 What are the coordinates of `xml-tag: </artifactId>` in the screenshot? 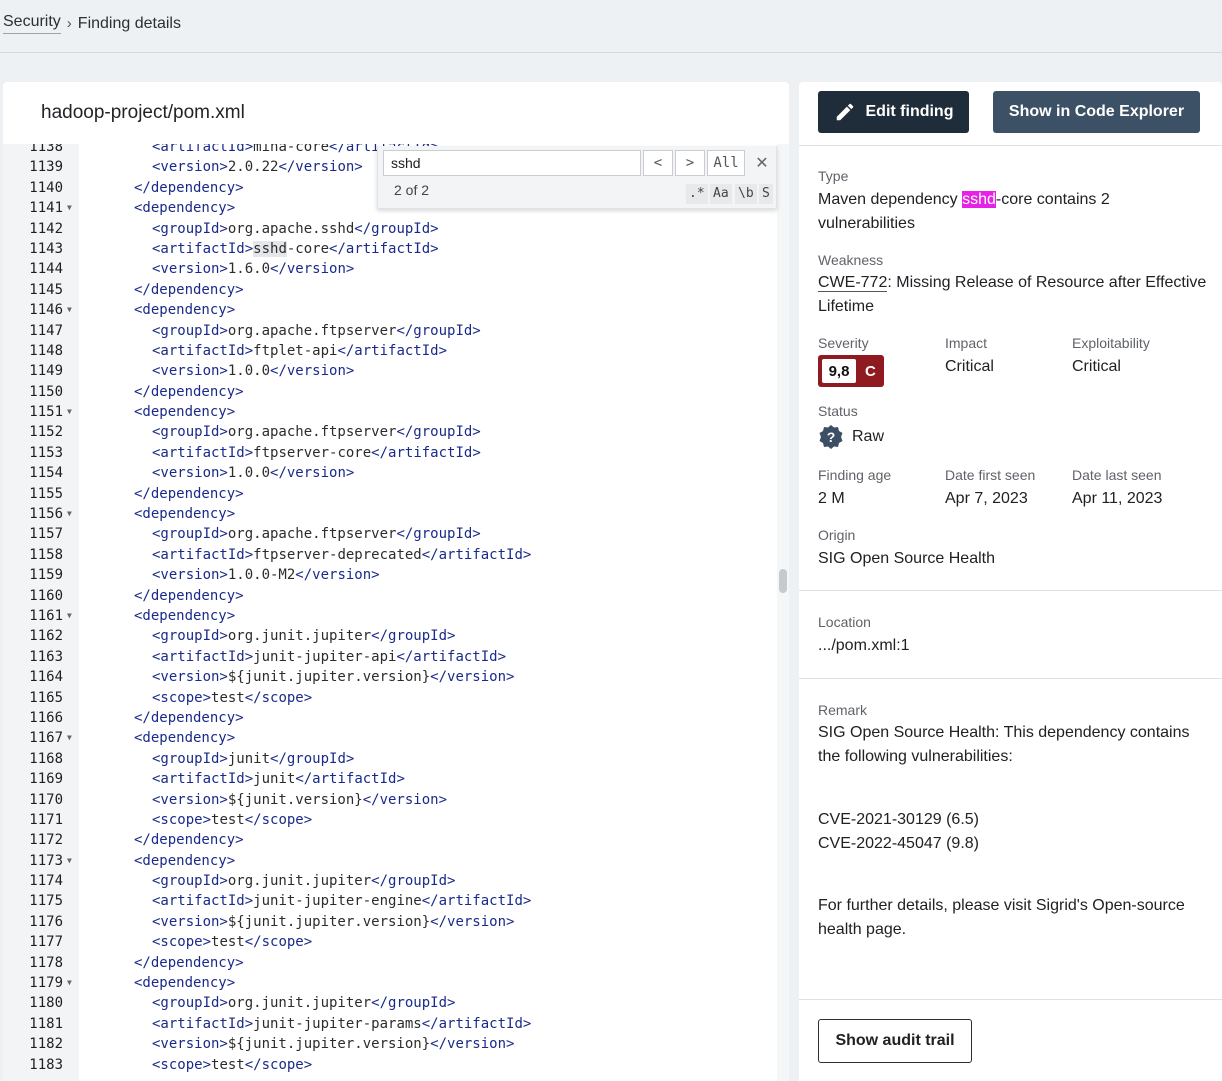 It's located at (392, 350).